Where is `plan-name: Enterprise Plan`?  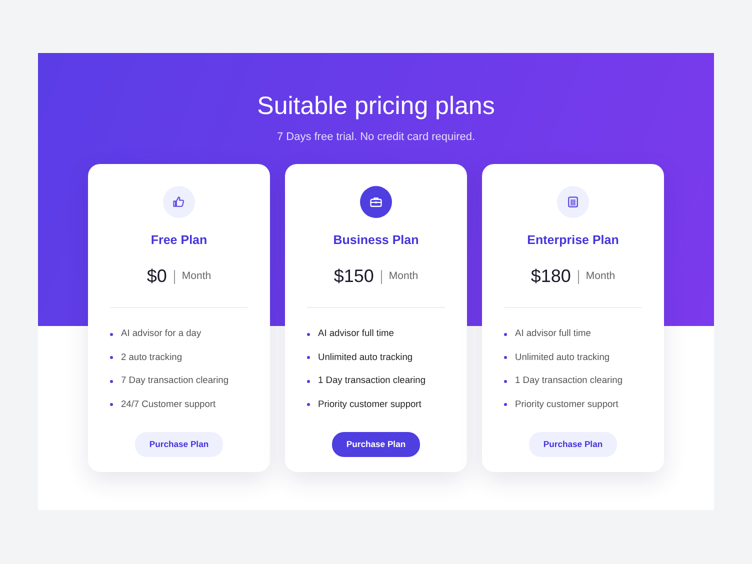 plan-name: Enterprise Plan is located at coordinates (573, 240).